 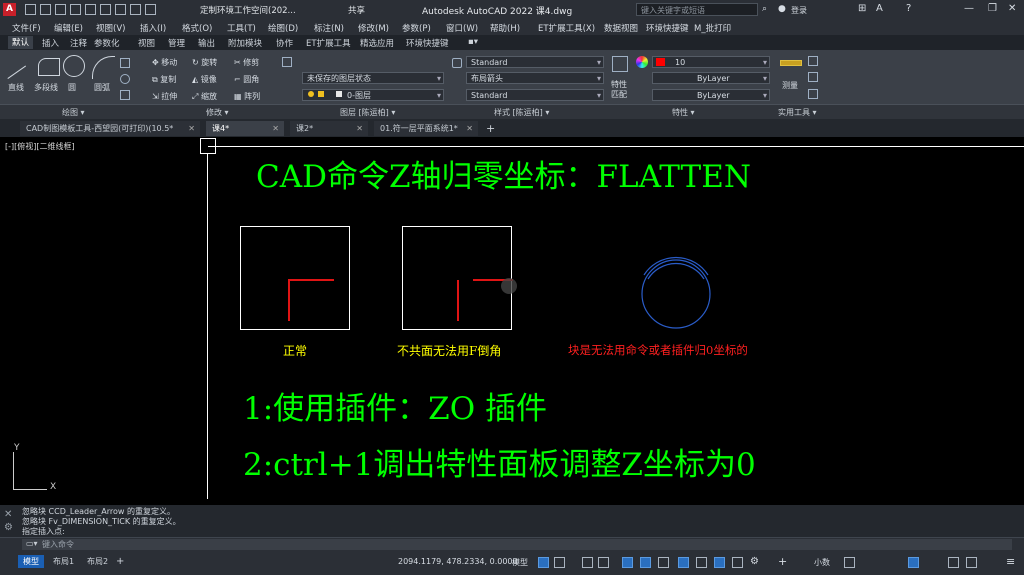 What do you see at coordinates (849, 562) in the screenshot?
I see `quick-properties-icon` at bounding box center [849, 562].